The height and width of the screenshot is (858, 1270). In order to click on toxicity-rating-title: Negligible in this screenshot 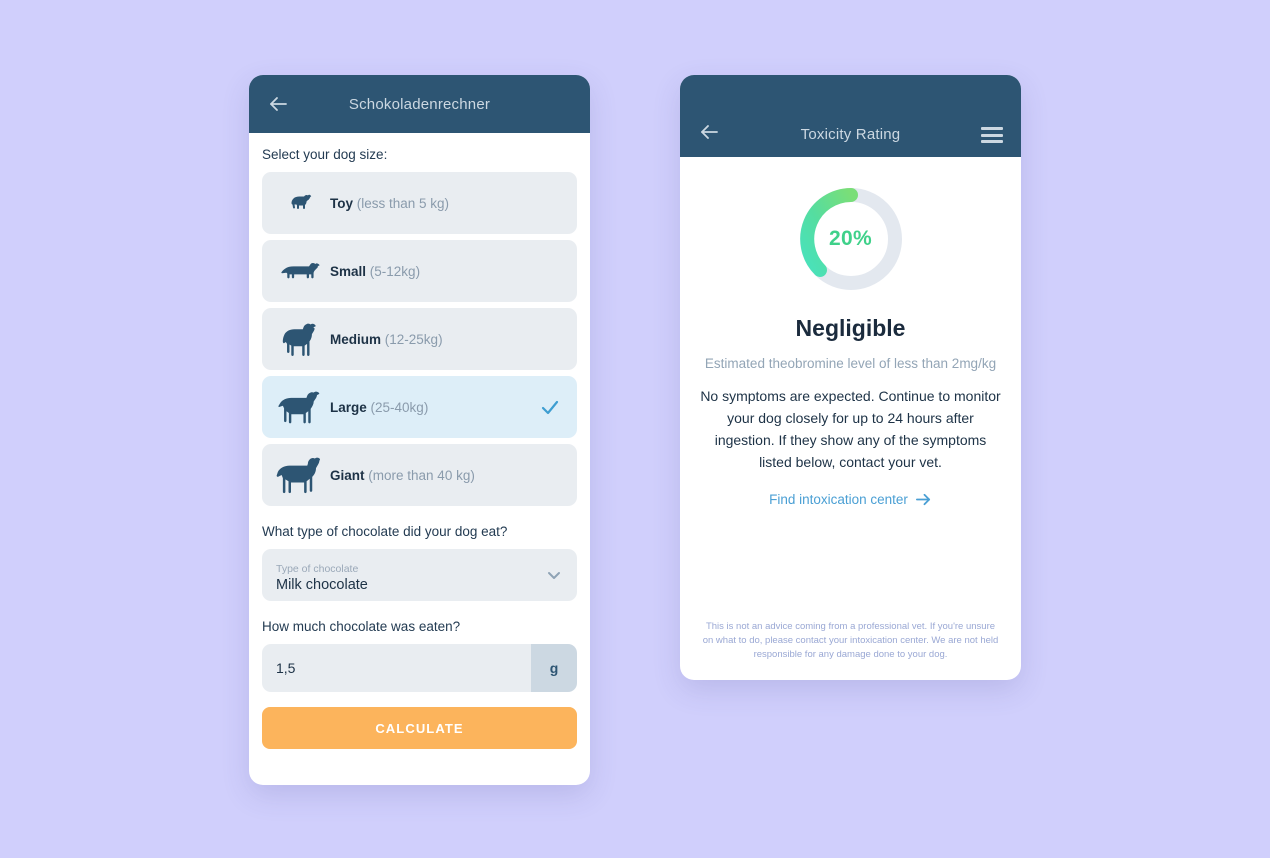, I will do `click(850, 328)`.